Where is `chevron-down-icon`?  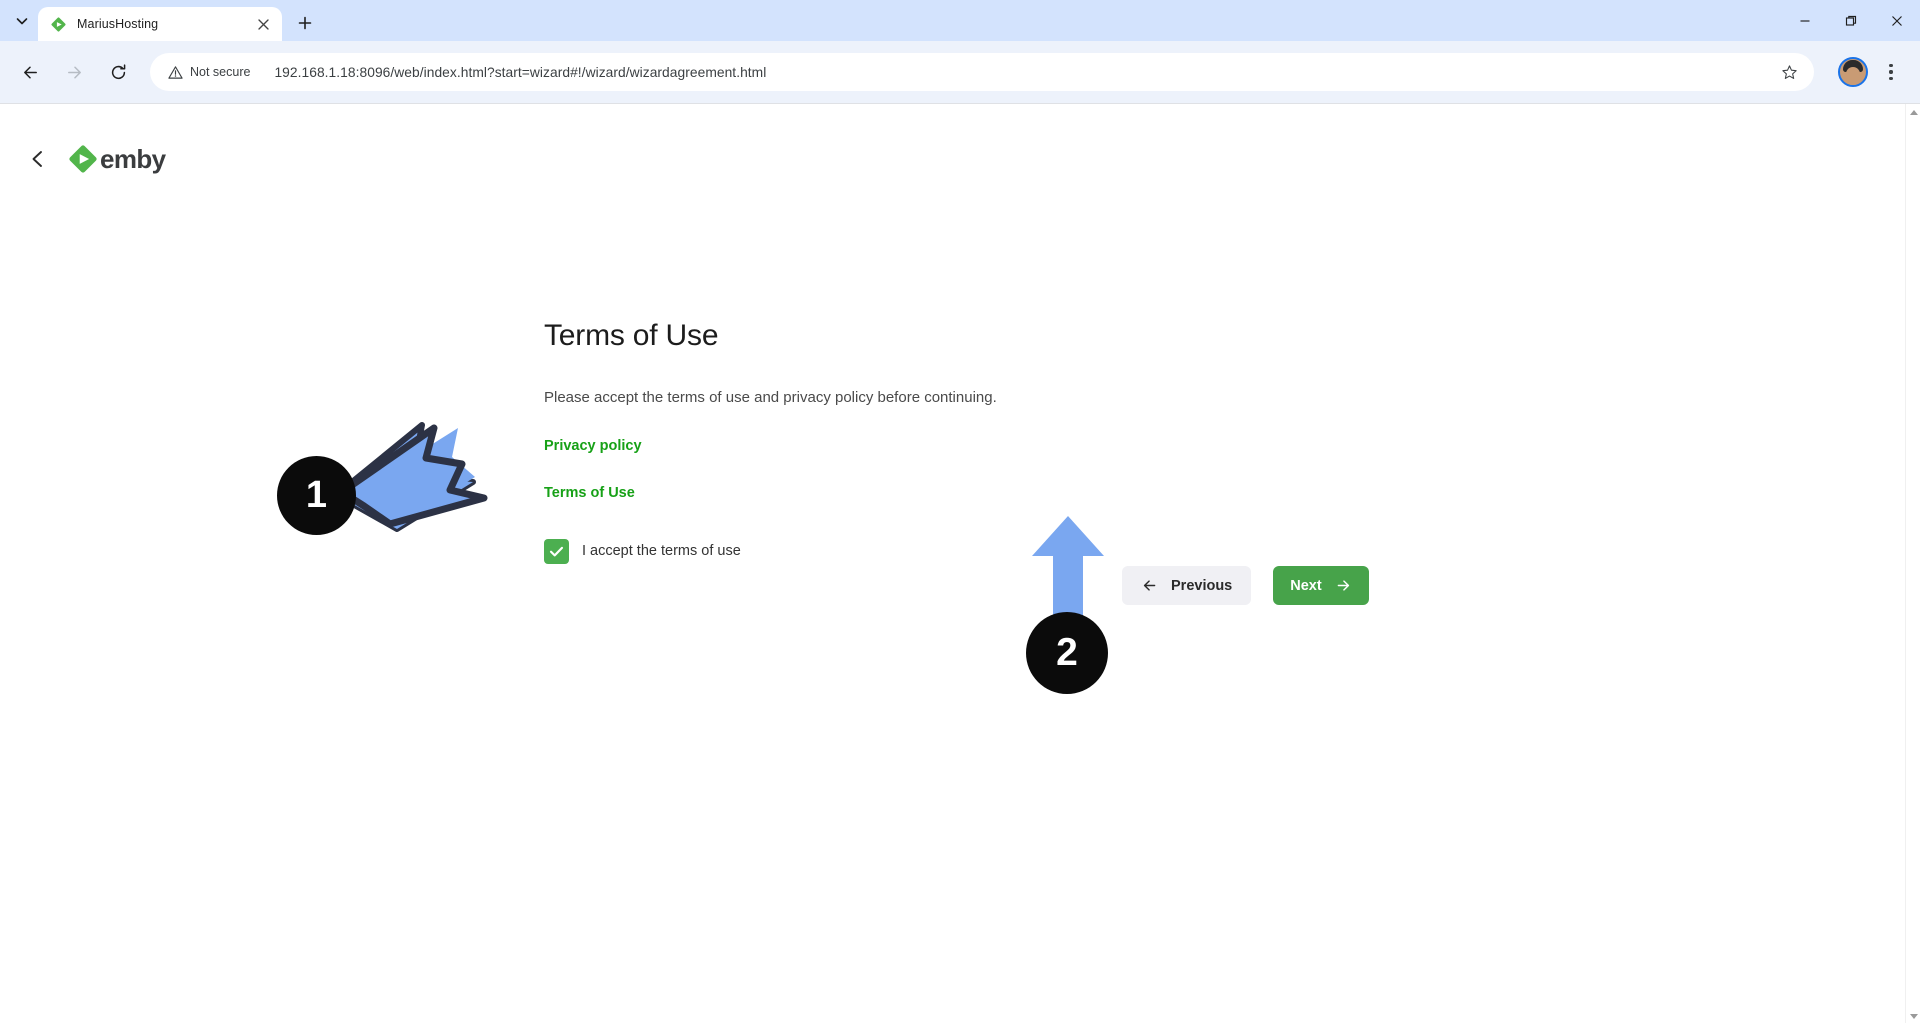 chevron-down-icon is located at coordinates (22, 21).